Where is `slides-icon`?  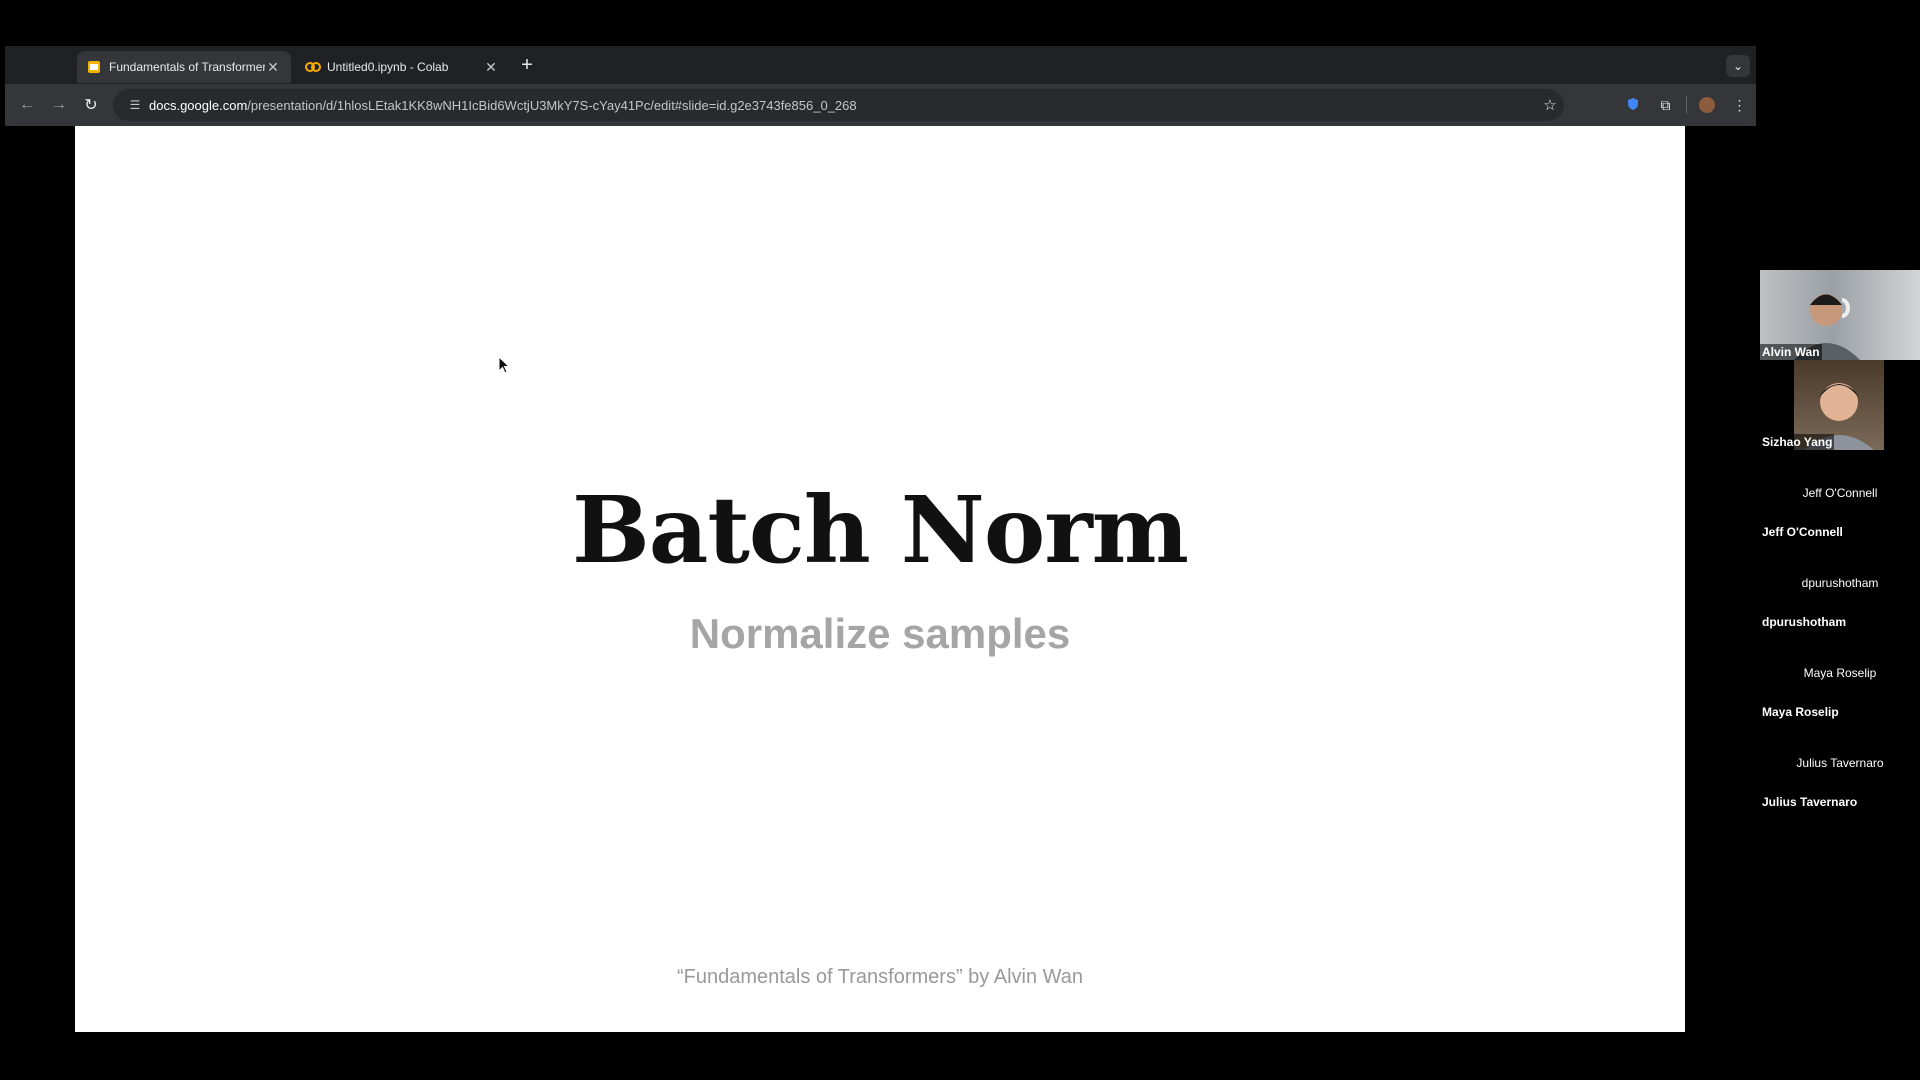
slides-icon is located at coordinates (94, 67).